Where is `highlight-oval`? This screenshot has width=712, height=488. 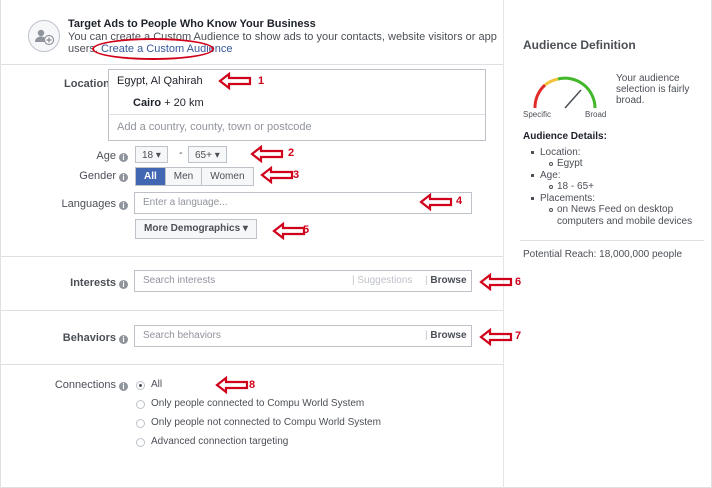 highlight-oval is located at coordinates (153, 49).